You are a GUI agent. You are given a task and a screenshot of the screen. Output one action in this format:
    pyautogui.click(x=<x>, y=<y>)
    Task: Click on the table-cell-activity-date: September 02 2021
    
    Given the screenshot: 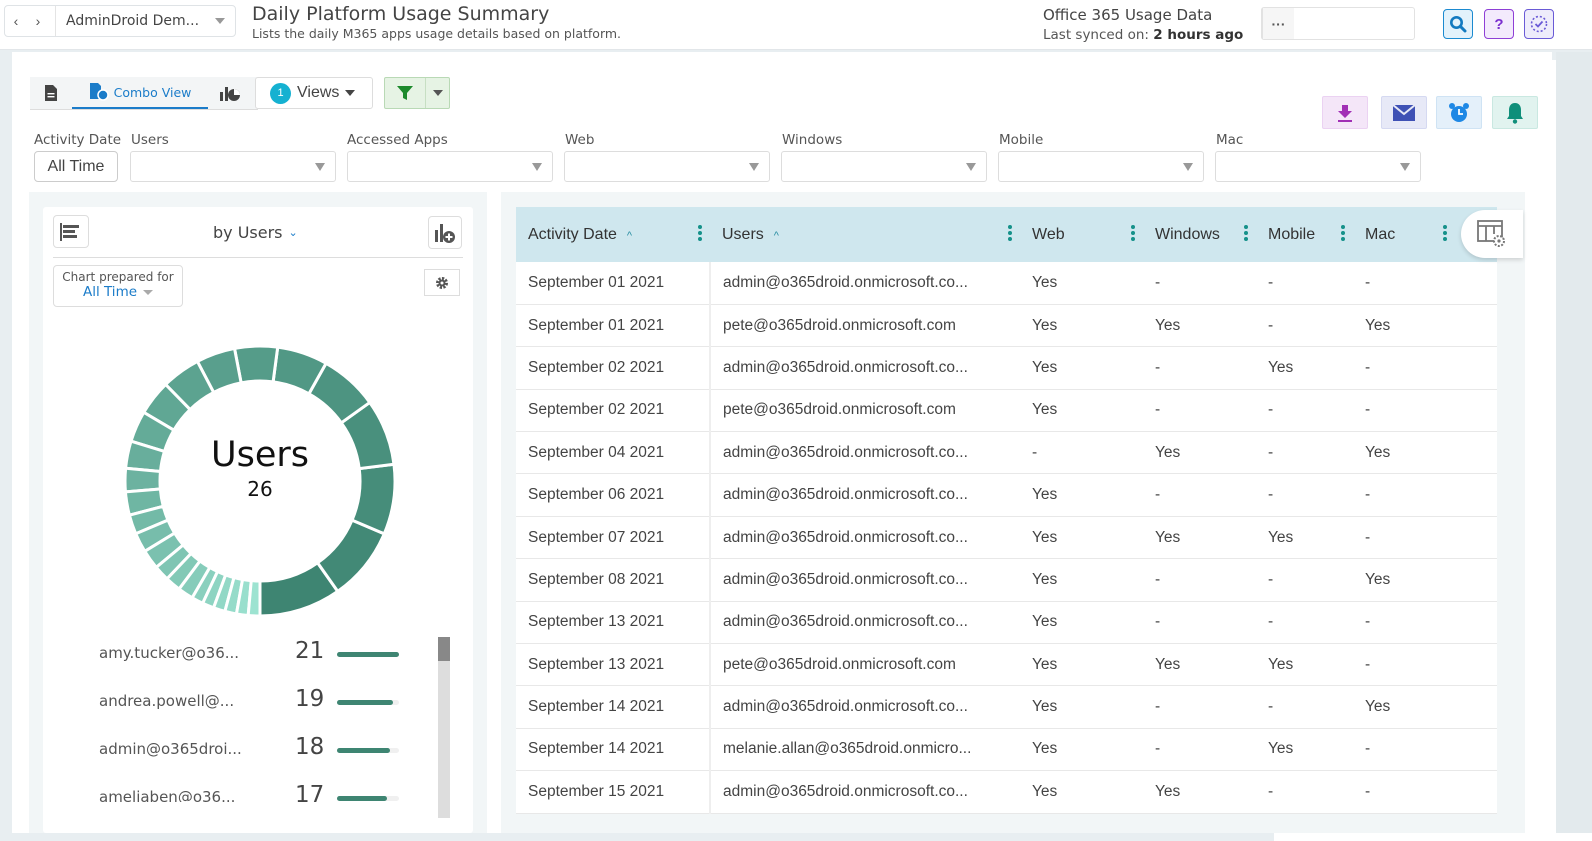 What is the action you would take?
    pyautogui.click(x=613, y=411)
    